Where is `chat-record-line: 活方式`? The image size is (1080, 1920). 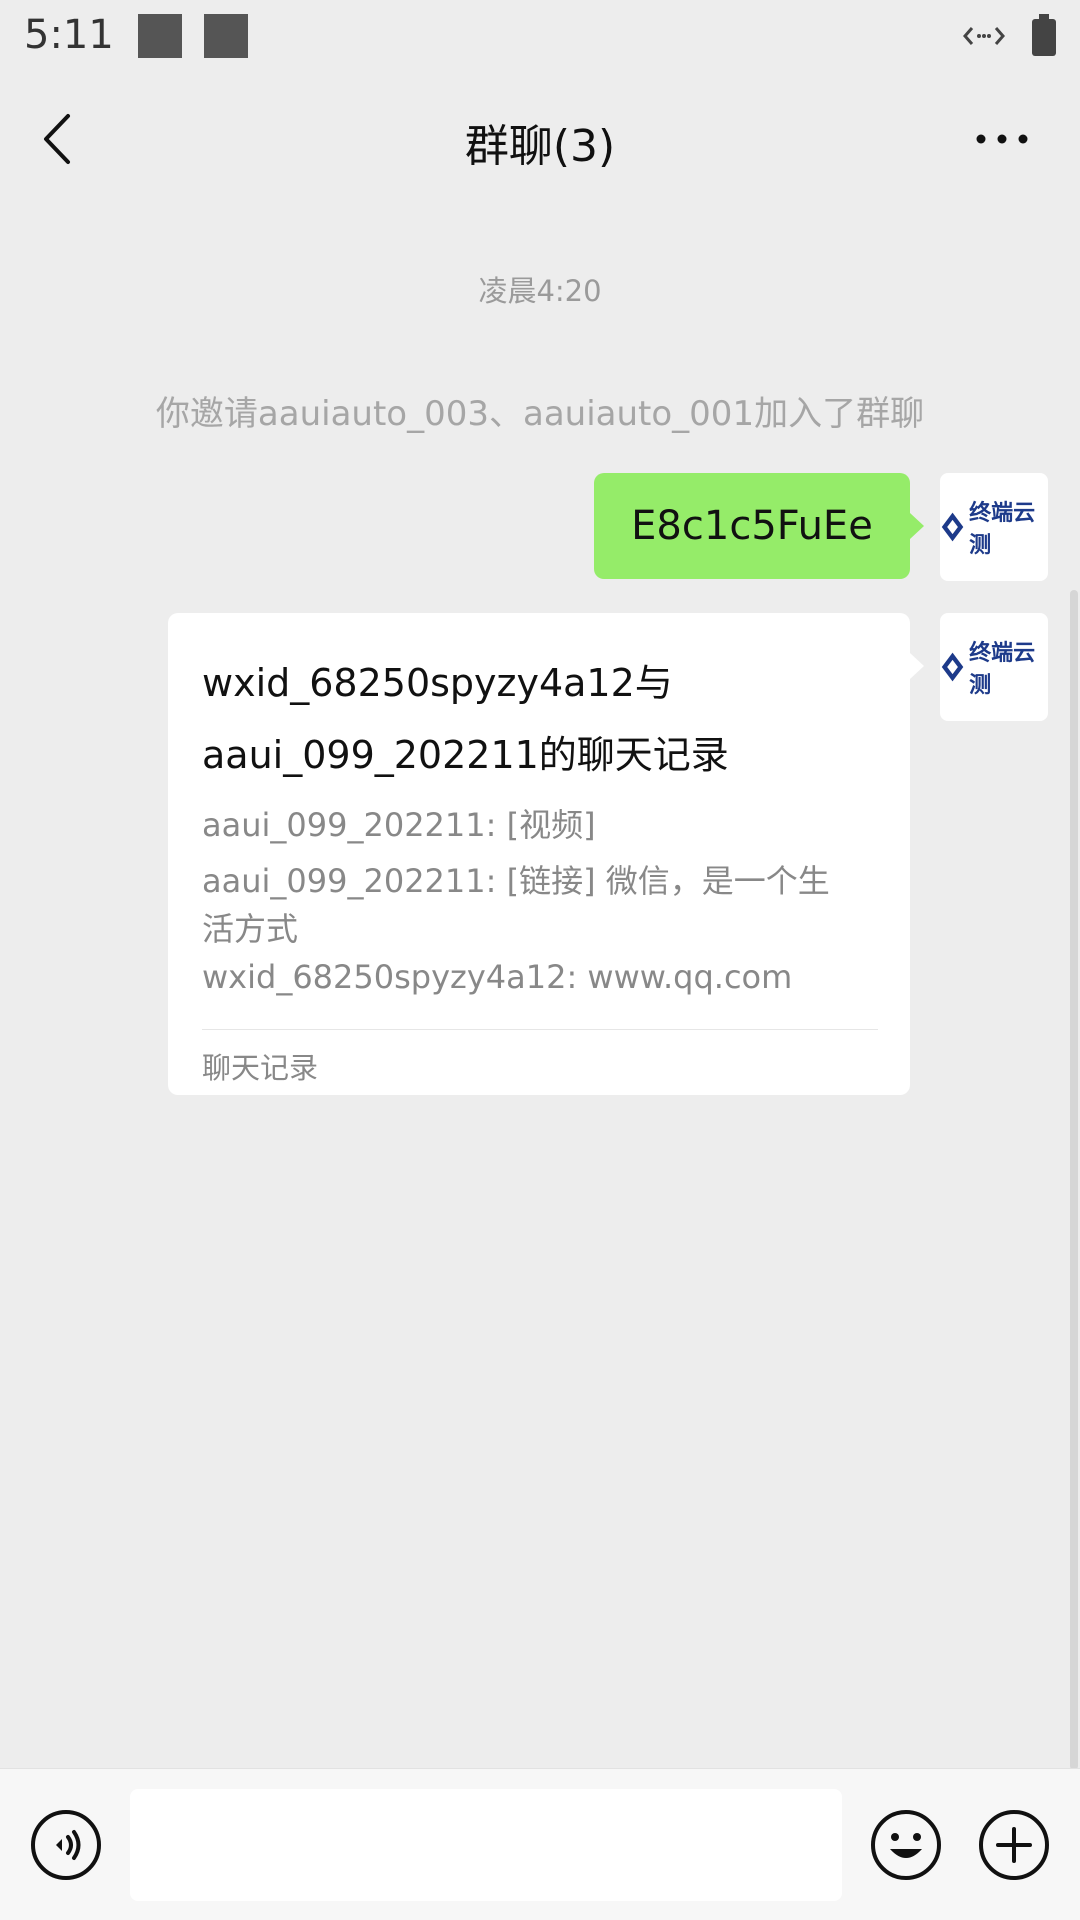 chat-record-line: 活方式 is located at coordinates (250, 929).